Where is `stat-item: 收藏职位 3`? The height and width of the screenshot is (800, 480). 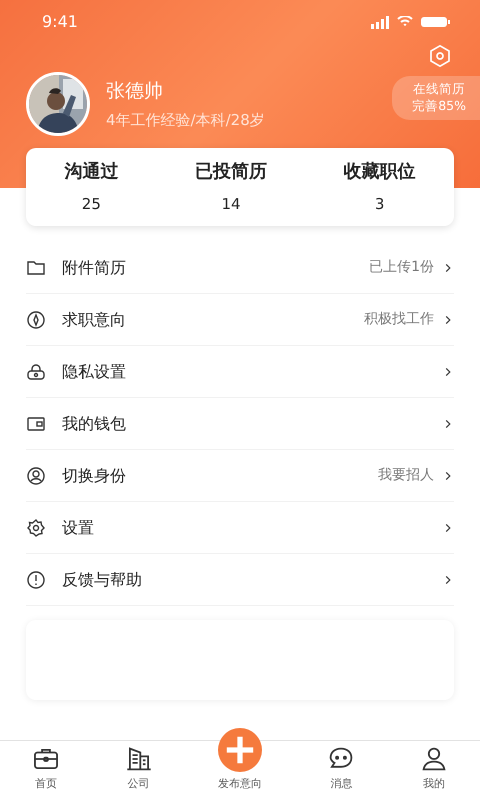
stat-item: 收藏职位 3 is located at coordinates (380, 187).